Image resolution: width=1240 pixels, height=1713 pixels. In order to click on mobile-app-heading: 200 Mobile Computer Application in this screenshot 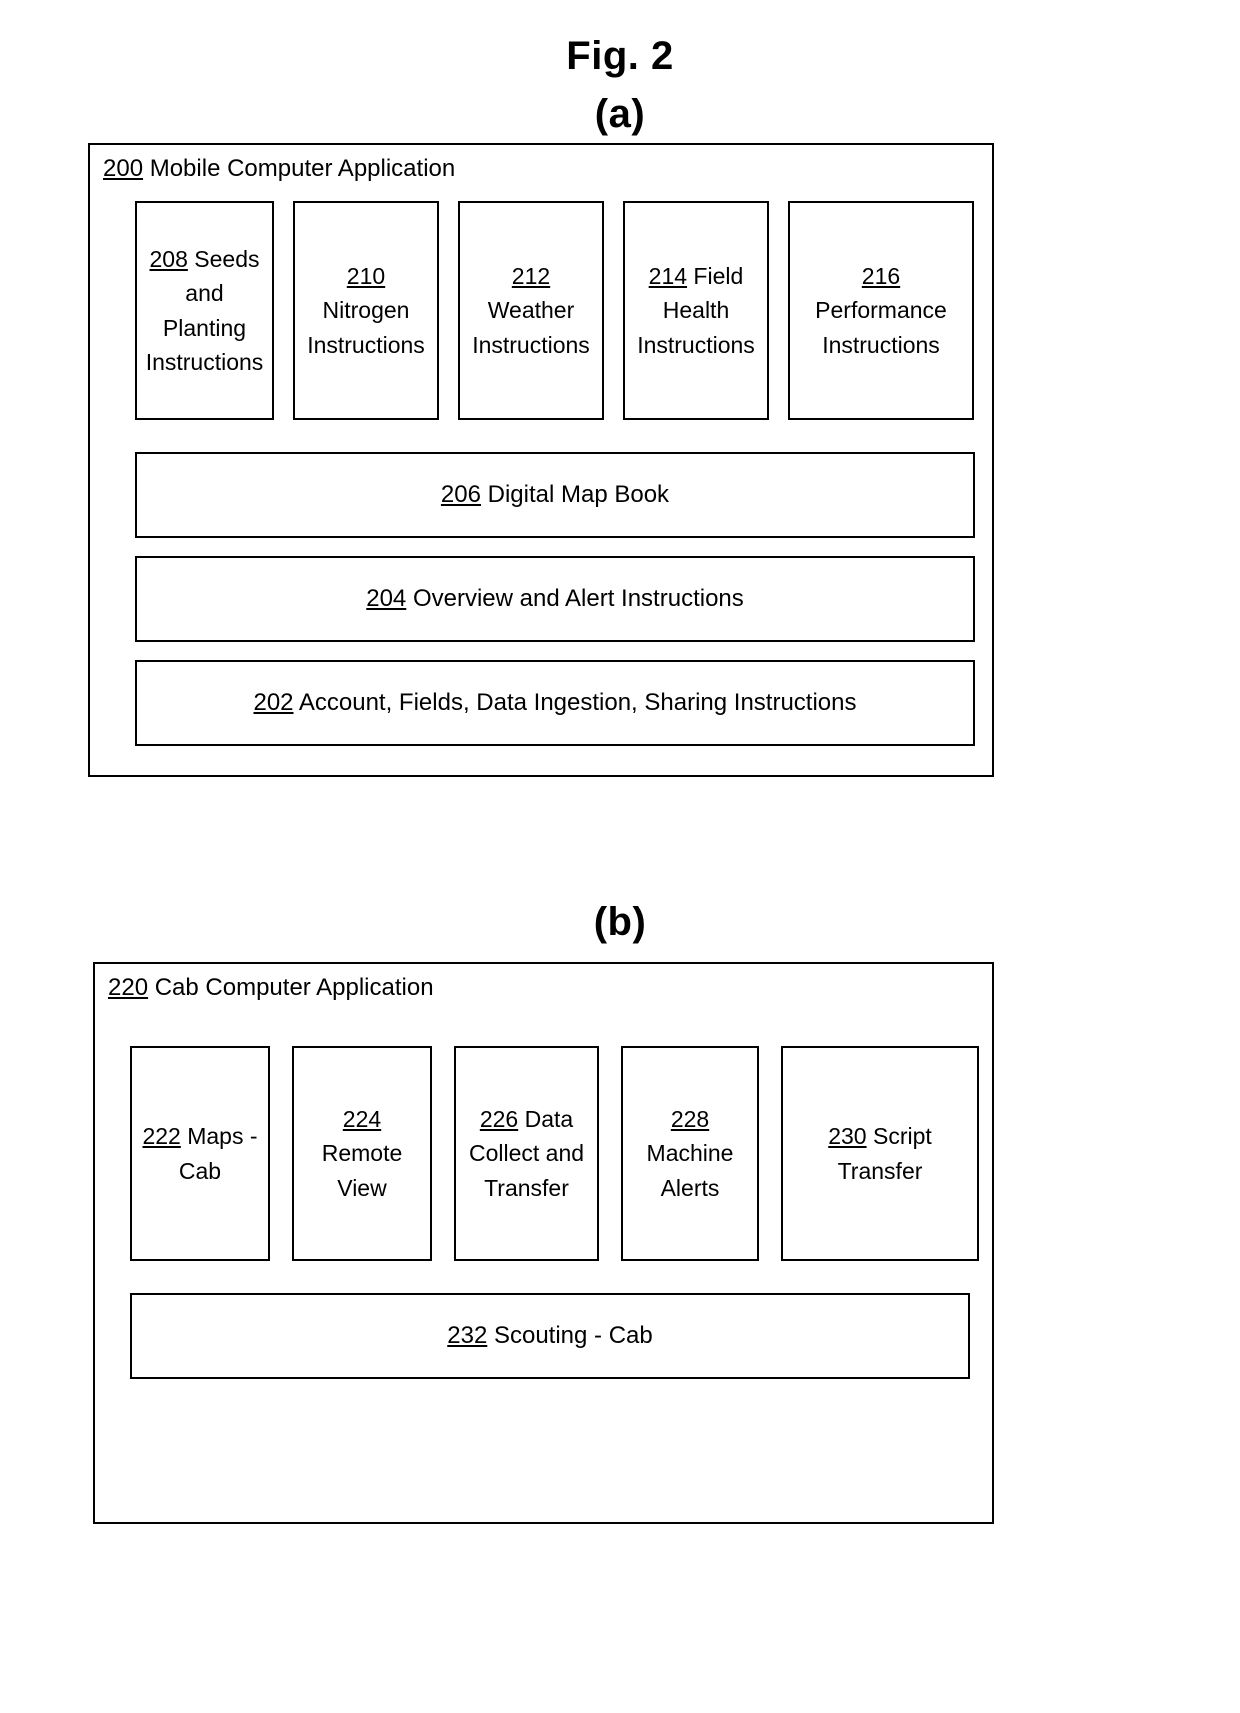, I will do `click(279, 169)`.